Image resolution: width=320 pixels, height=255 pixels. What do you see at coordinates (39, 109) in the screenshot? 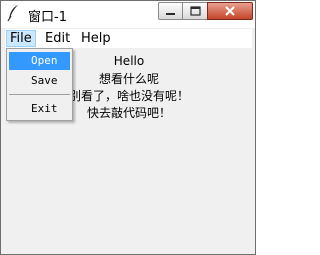
I see `menu-item-exit: Exit` at bounding box center [39, 109].